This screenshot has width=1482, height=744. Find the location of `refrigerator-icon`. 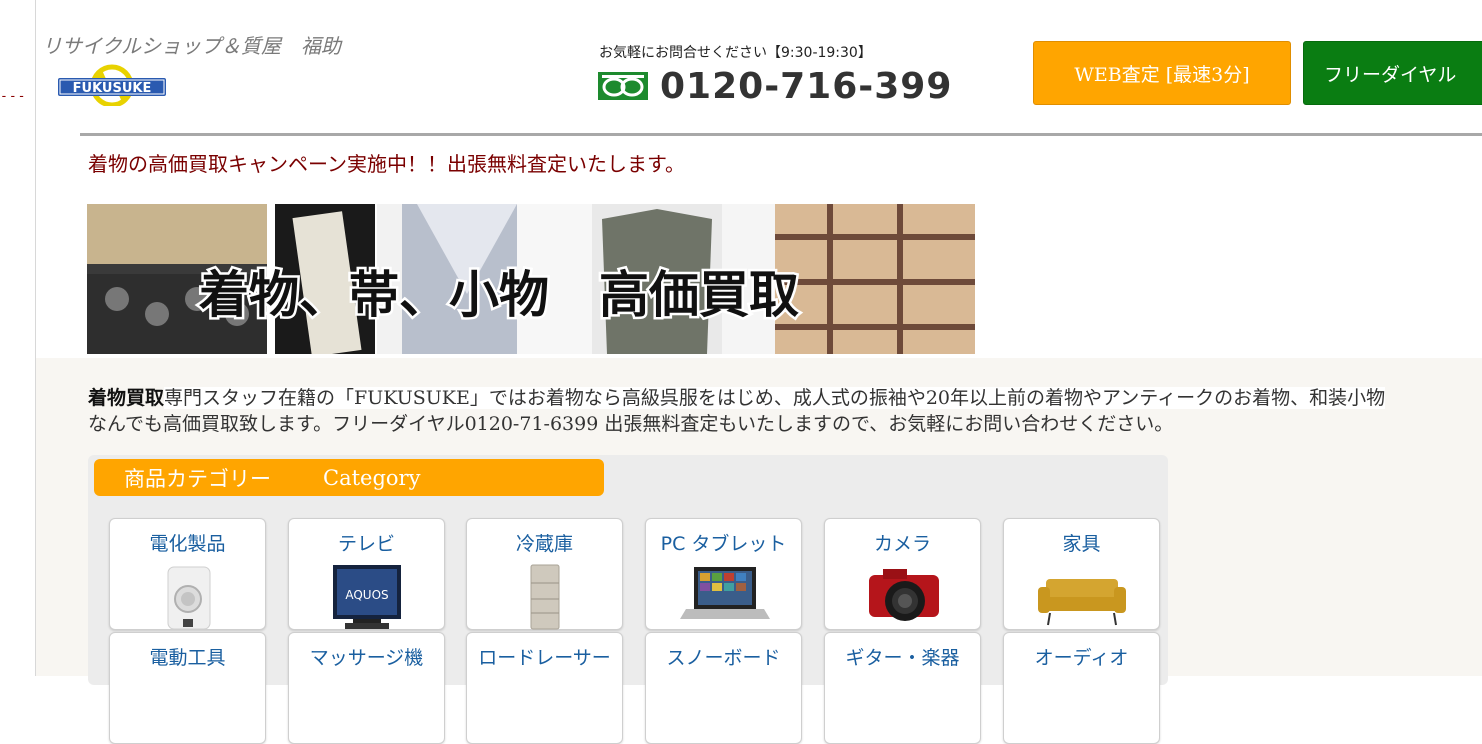

refrigerator-icon is located at coordinates (545, 597).